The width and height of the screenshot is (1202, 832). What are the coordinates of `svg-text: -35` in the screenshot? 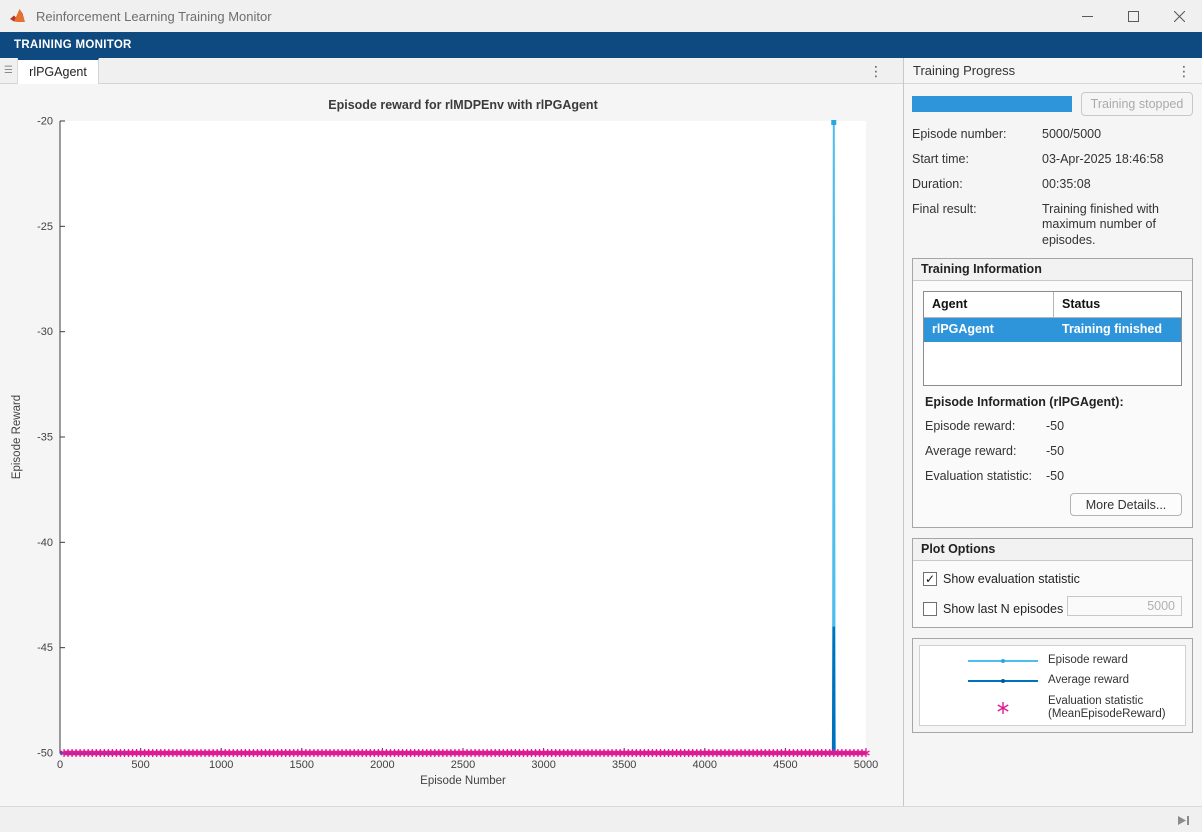 It's located at (45, 438).